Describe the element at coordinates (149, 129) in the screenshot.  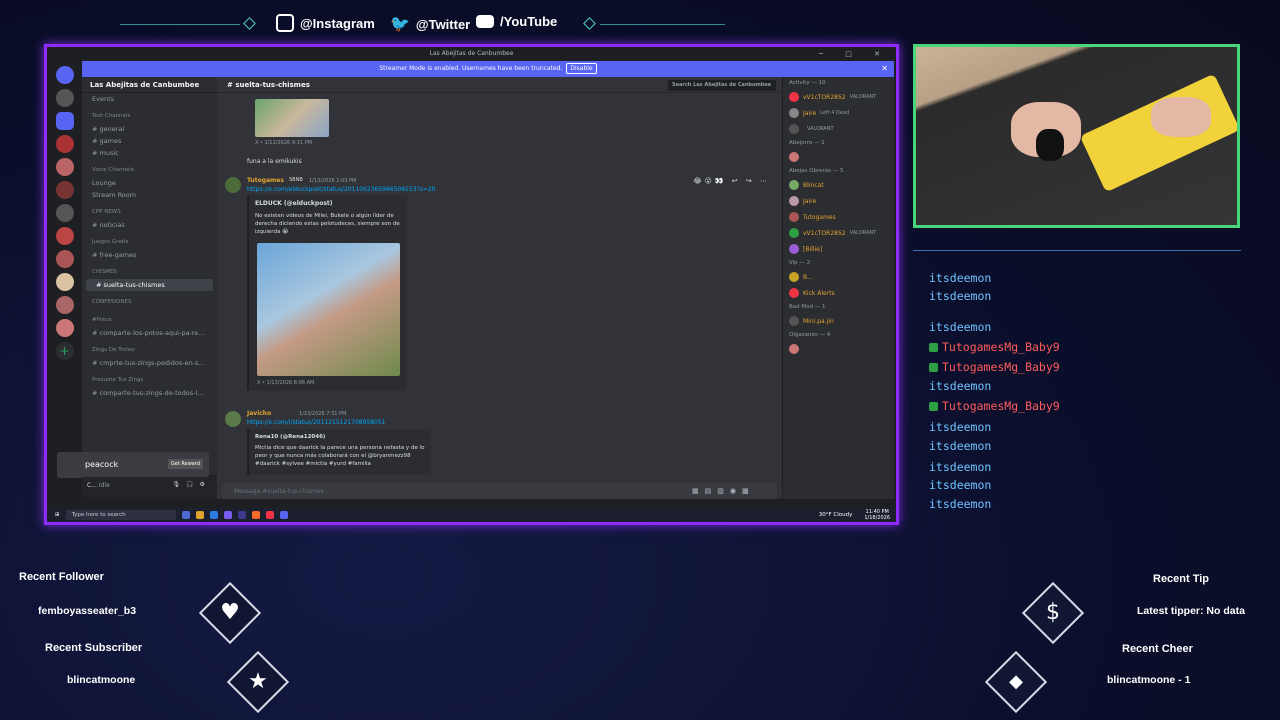
I see `channel-item: # general` at that location.